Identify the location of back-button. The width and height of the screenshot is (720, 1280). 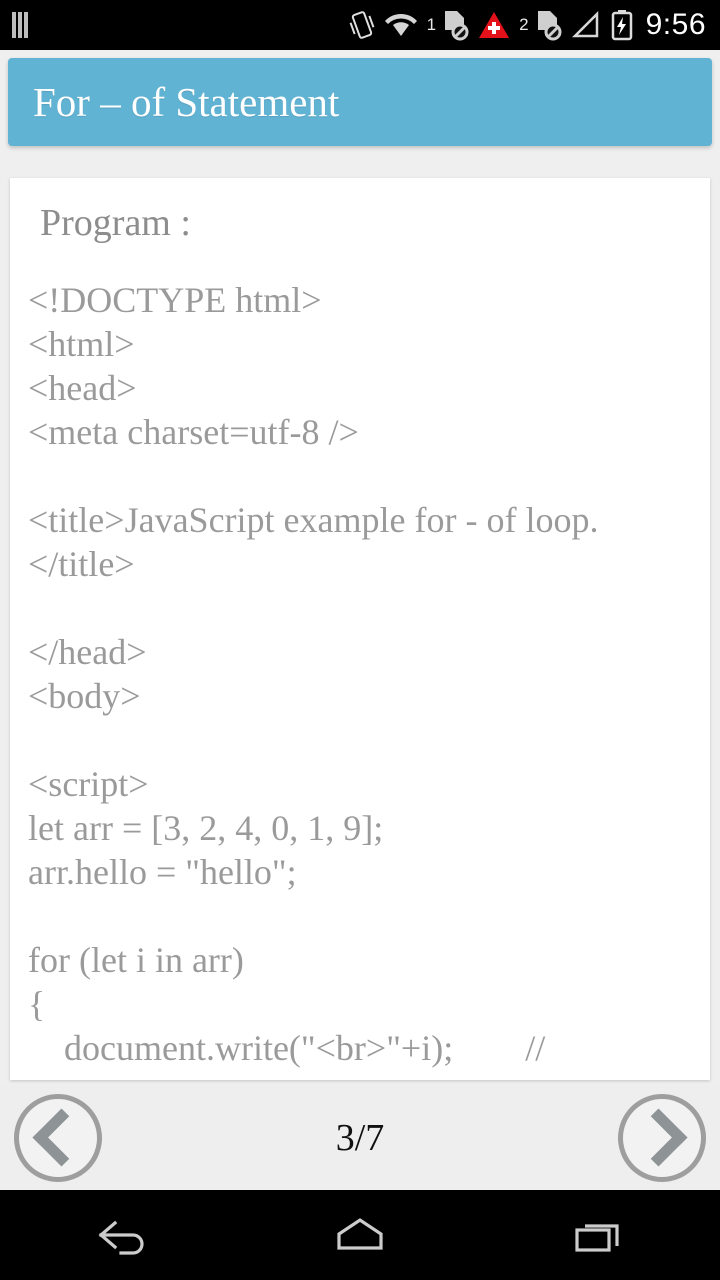
(120, 1235).